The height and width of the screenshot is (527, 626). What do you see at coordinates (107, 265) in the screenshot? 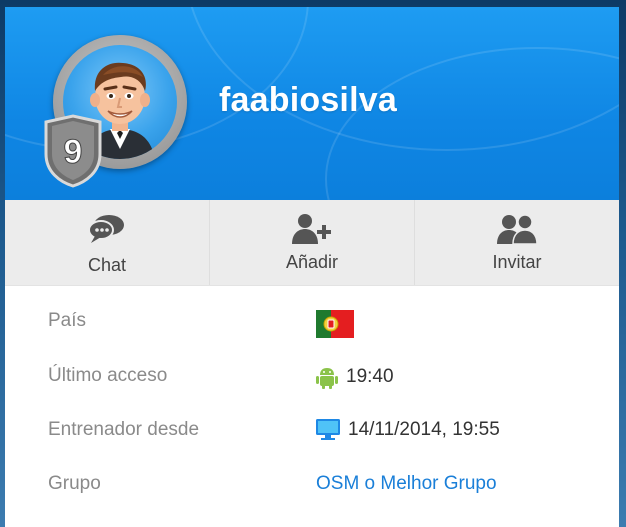
I see `chat-button-label: Chat` at bounding box center [107, 265].